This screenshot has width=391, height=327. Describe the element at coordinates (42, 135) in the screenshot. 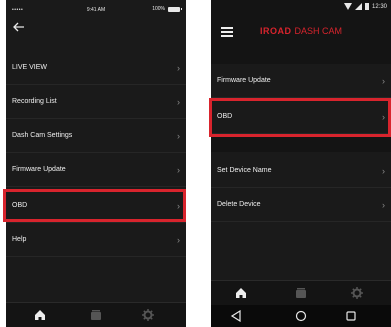

I see `menu-item-label: Dash Cam Settings` at that location.